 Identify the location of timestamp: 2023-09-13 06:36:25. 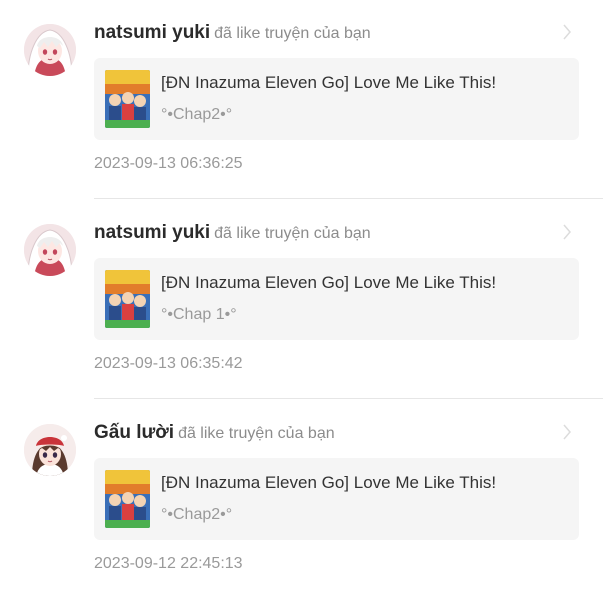
(168, 163).